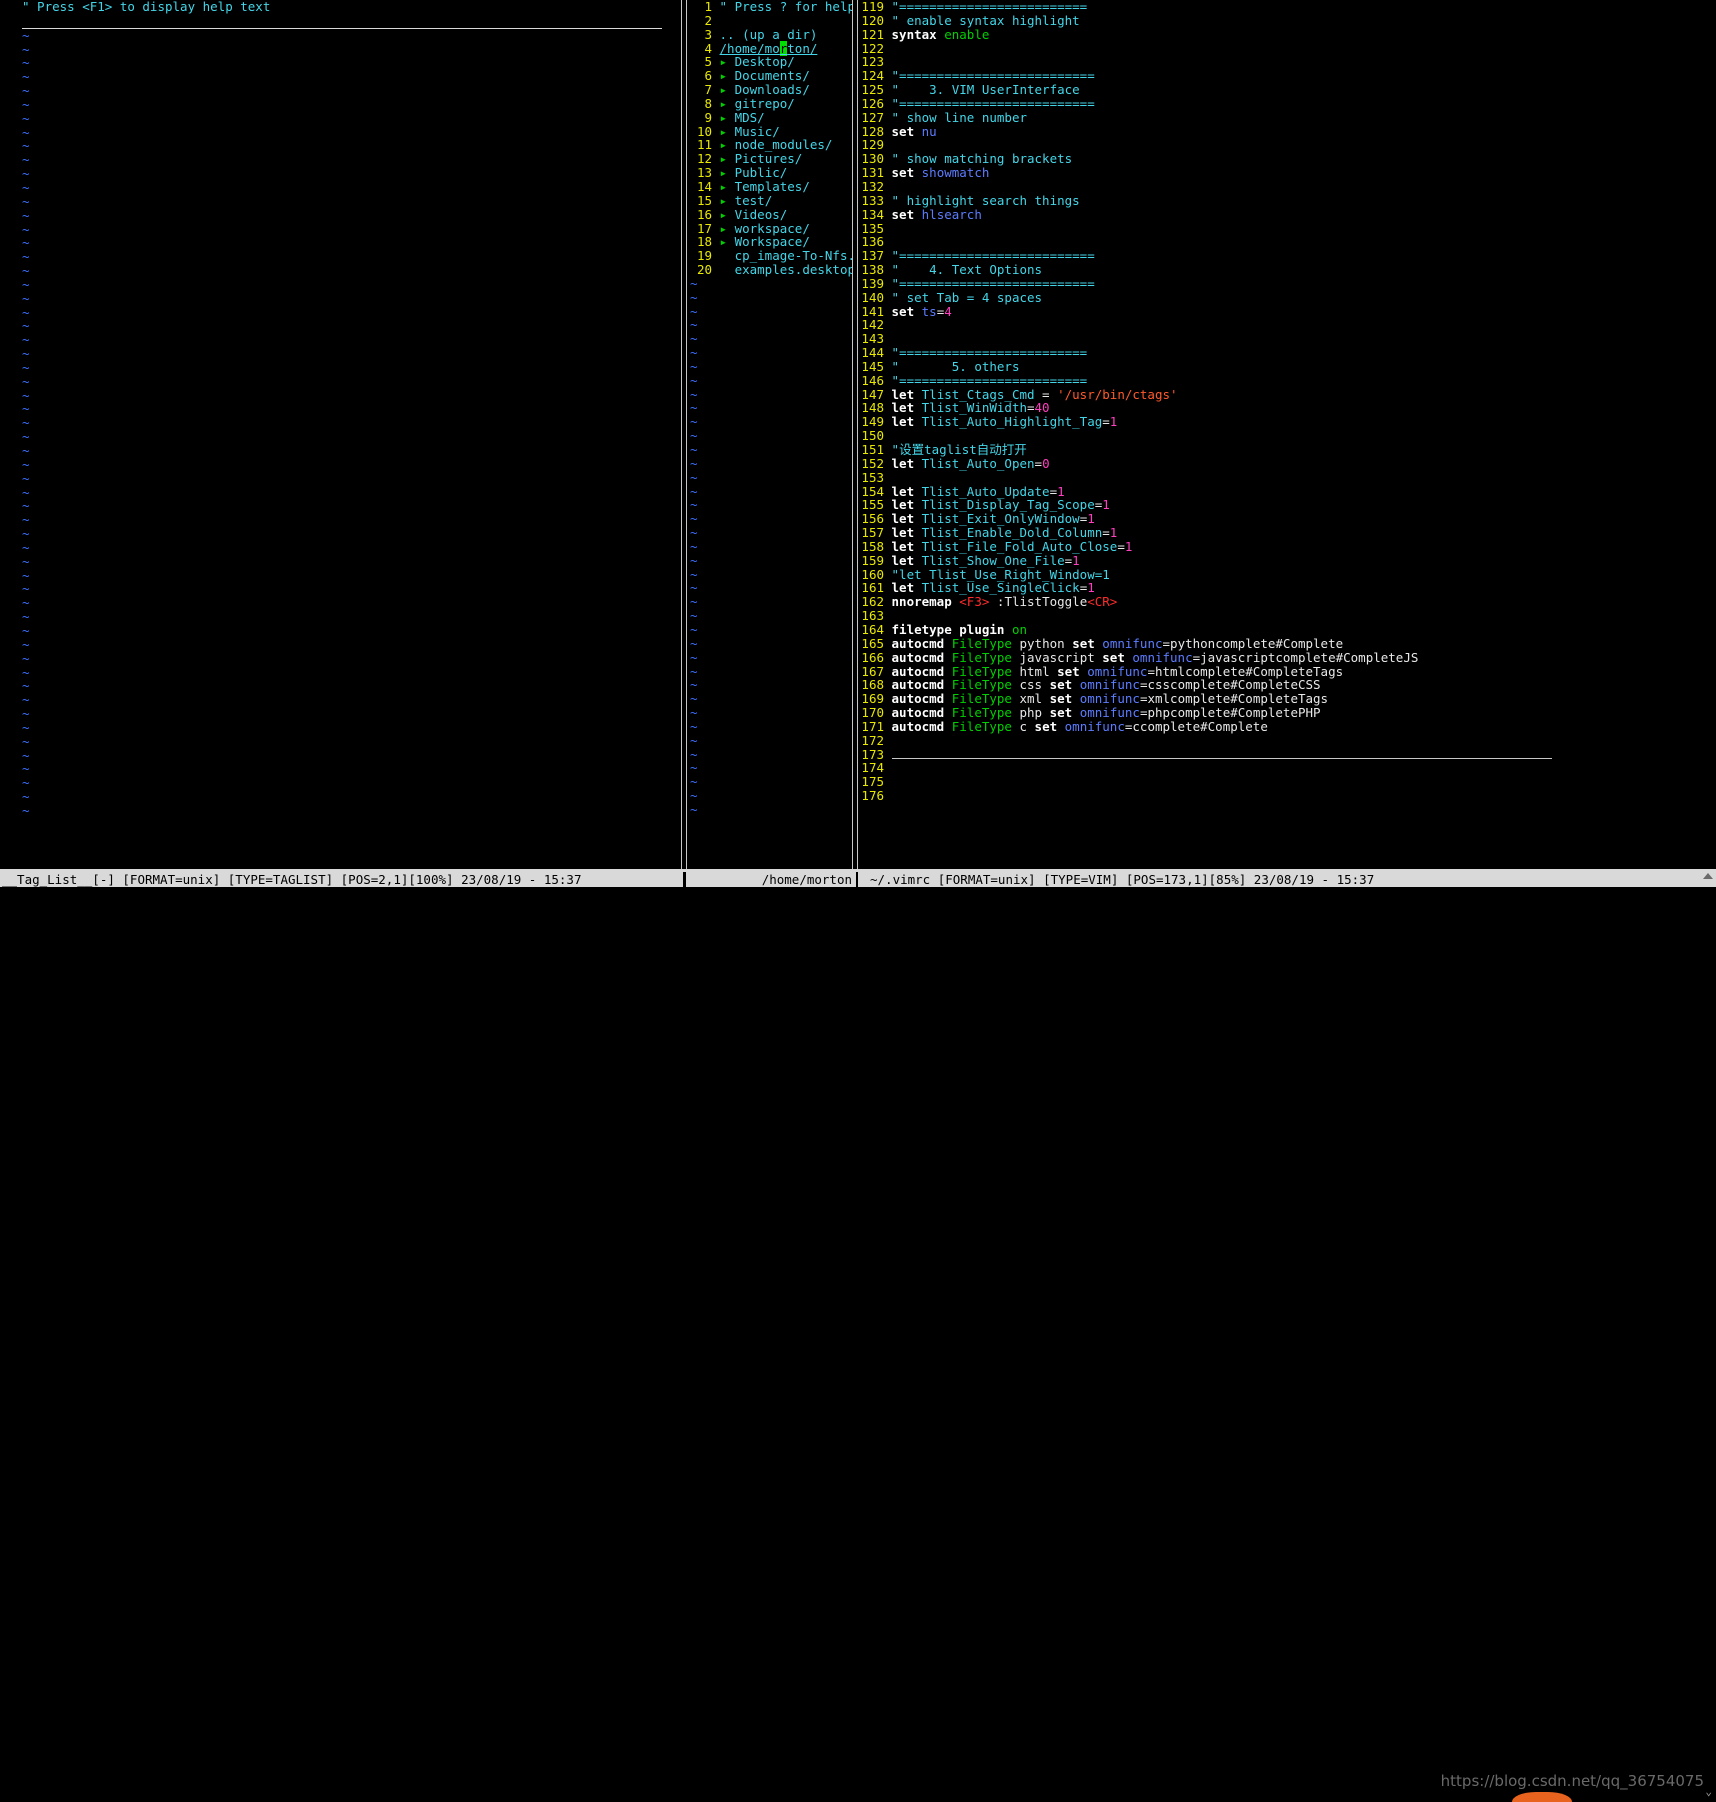 The width and height of the screenshot is (1716, 1802). What do you see at coordinates (1287, 408) in the screenshot?
I see `code-line: 148 let Tlist_WinWidth=40` at bounding box center [1287, 408].